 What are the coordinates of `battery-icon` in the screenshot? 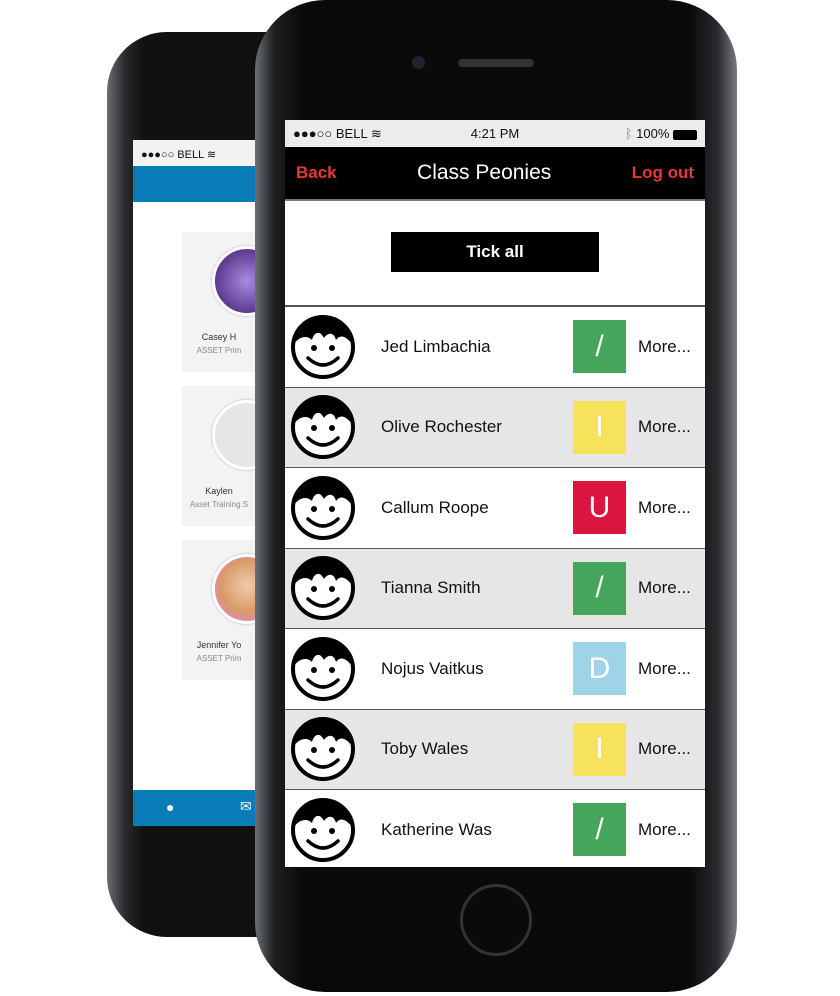 It's located at (685, 134).